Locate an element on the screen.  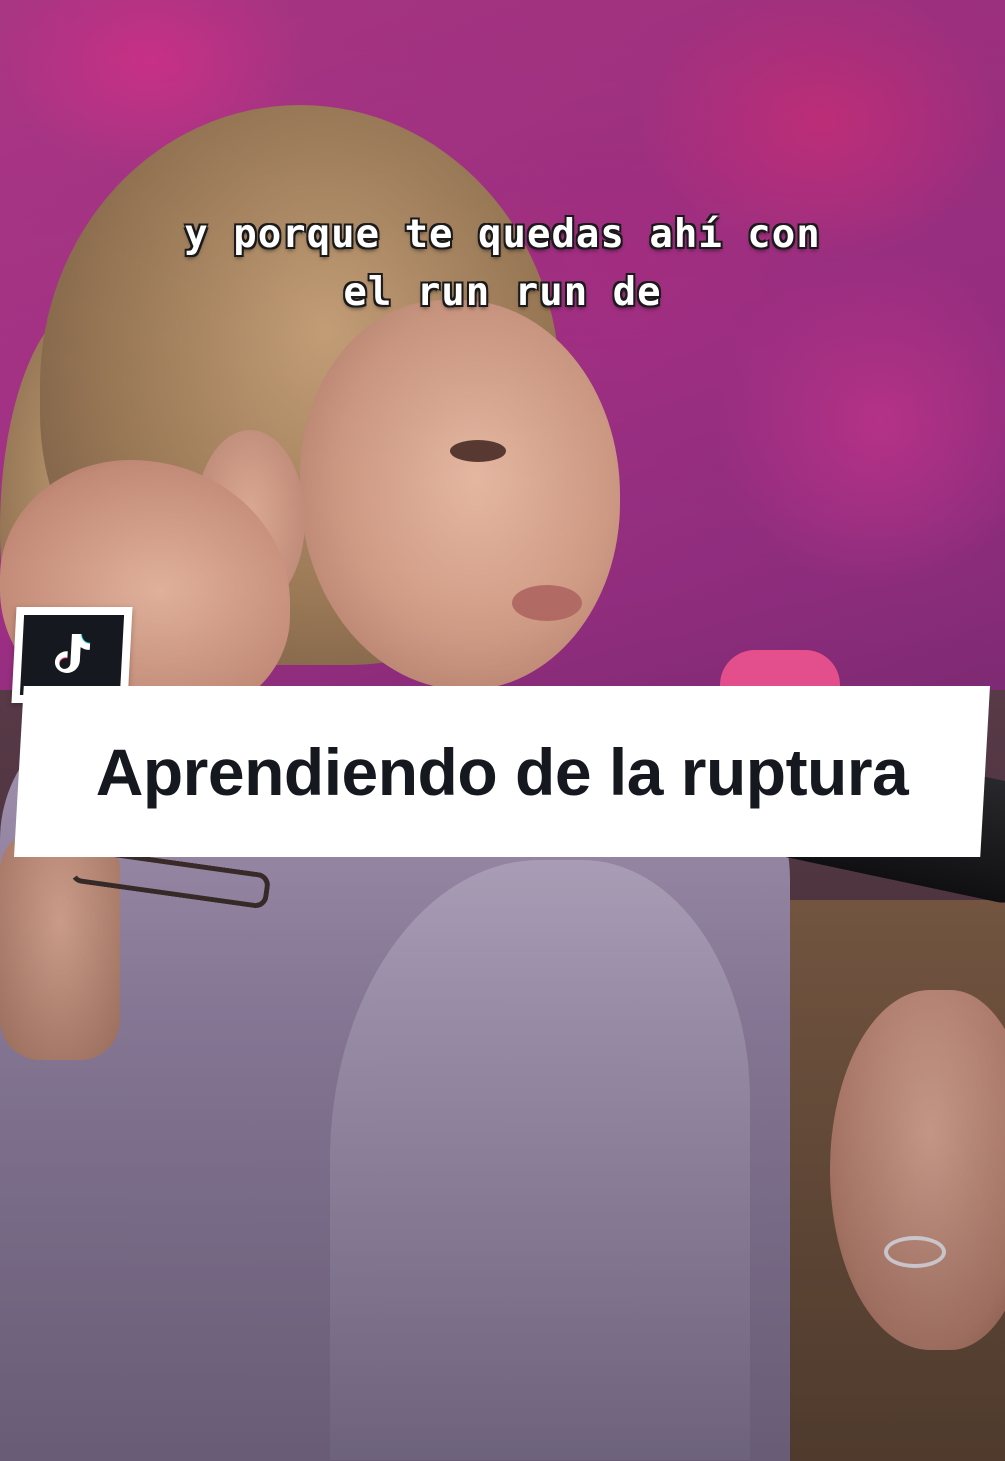
tiktok-icon is located at coordinates (73, 653).